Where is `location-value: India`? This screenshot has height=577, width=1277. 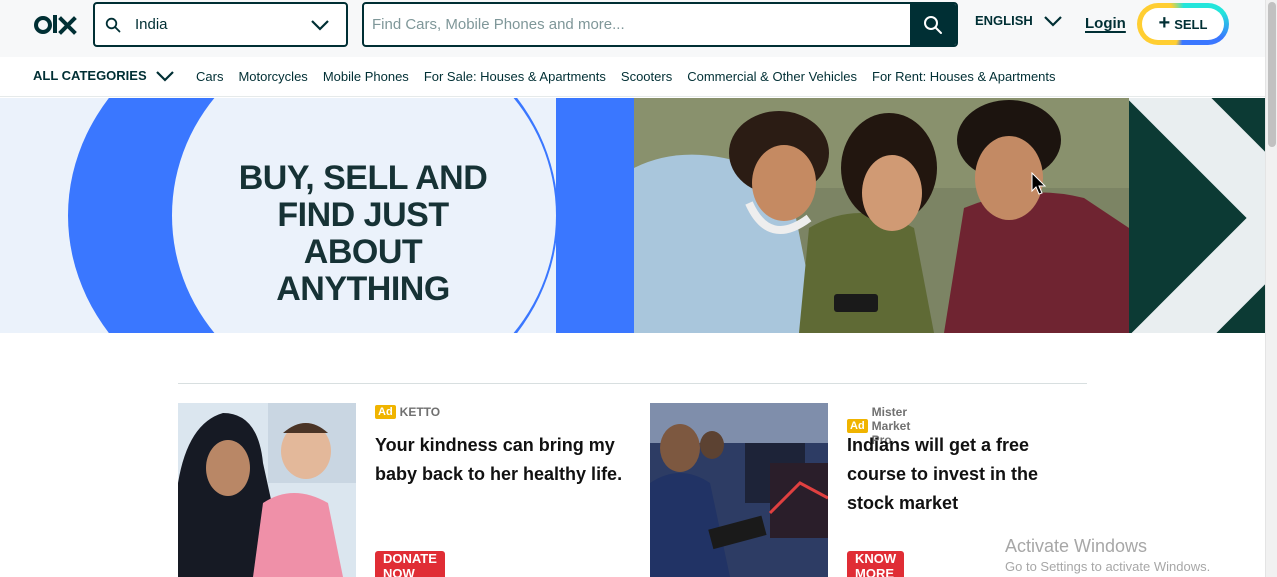
location-value: India is located at coordinates (151, 24).